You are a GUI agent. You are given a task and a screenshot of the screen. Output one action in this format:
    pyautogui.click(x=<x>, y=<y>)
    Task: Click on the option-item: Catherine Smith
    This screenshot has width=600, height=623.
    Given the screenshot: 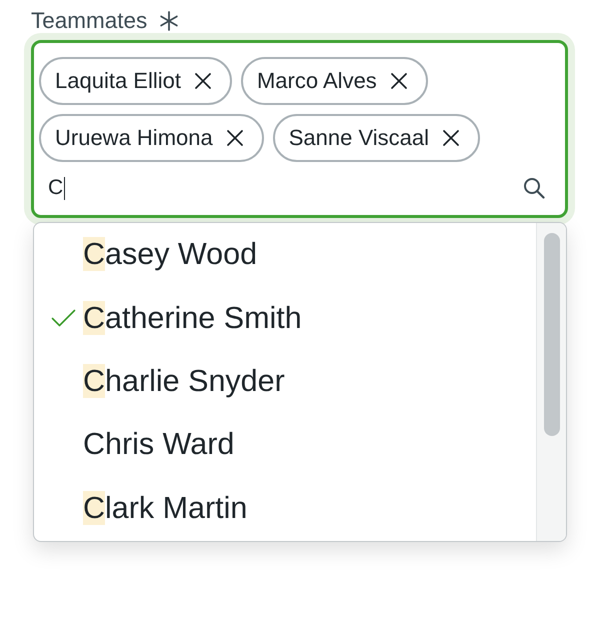 What is the action you would take?
    pyautogui.click(x=285, y=318)
    